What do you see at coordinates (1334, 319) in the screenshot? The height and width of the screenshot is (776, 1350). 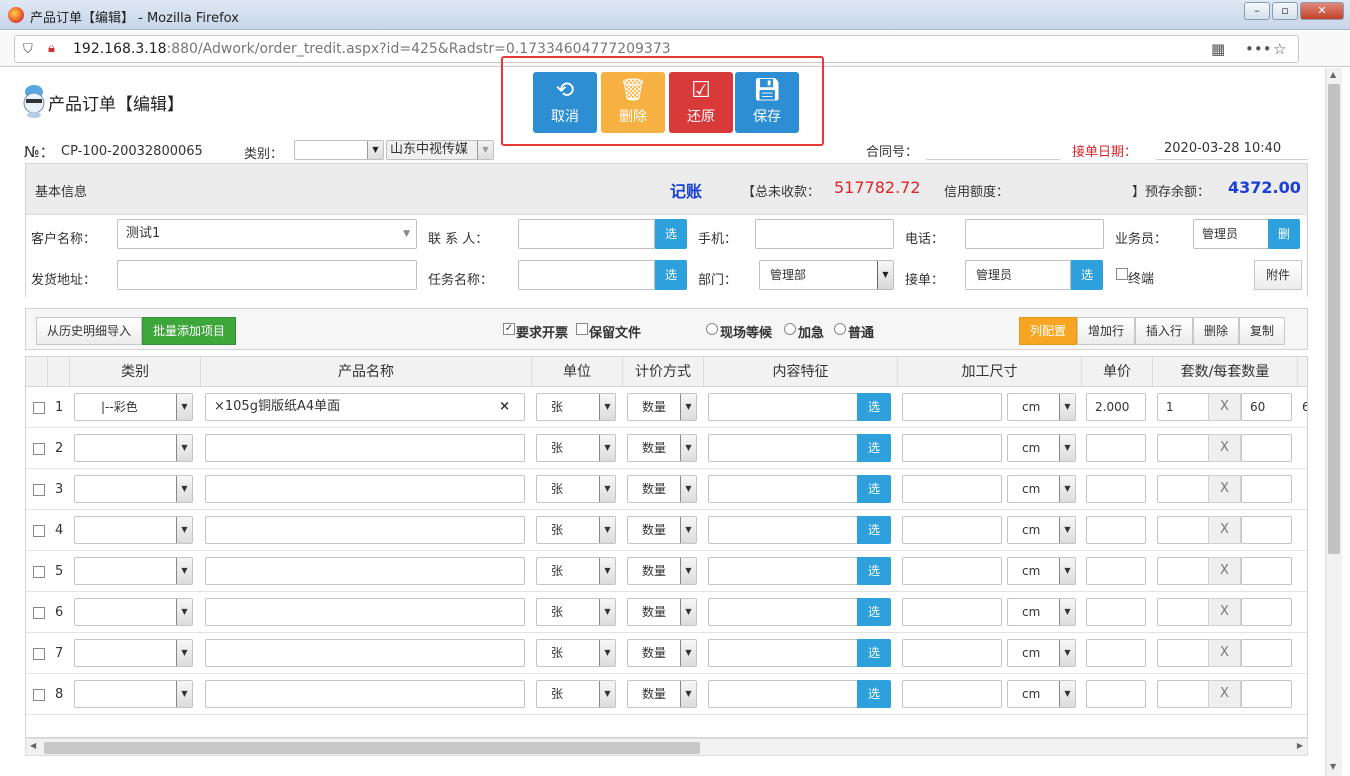 I see `vertical-scroll-thumb` at bounding box center [1334, 319].